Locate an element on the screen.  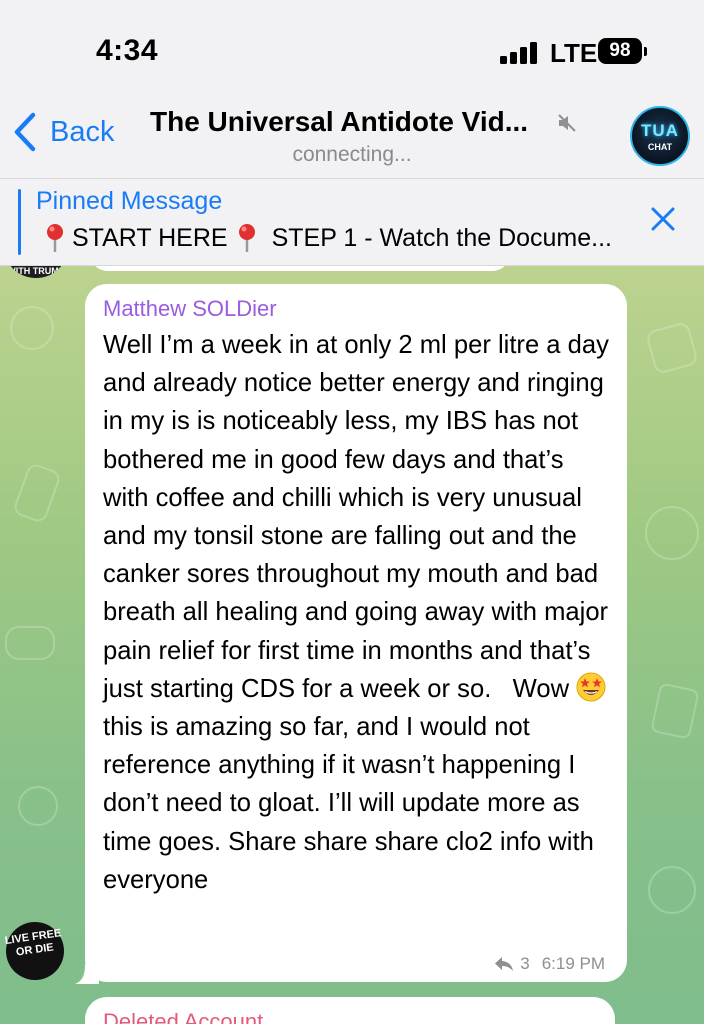
battery-icon: 98 is located at coordinates (620, 51).